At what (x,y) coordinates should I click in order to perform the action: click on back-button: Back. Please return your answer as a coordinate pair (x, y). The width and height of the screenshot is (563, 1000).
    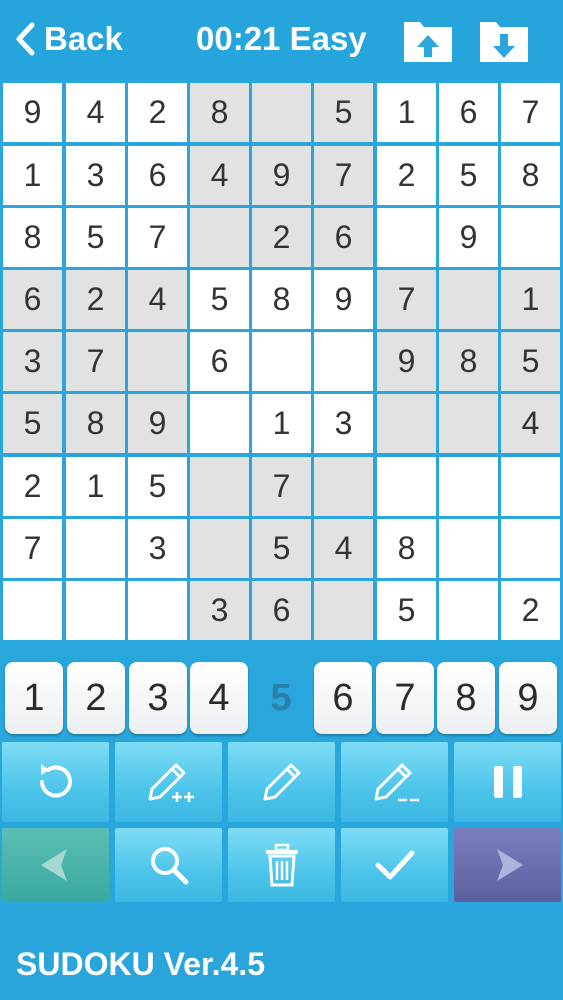
    Looking at the image, I should click on (68, 39).